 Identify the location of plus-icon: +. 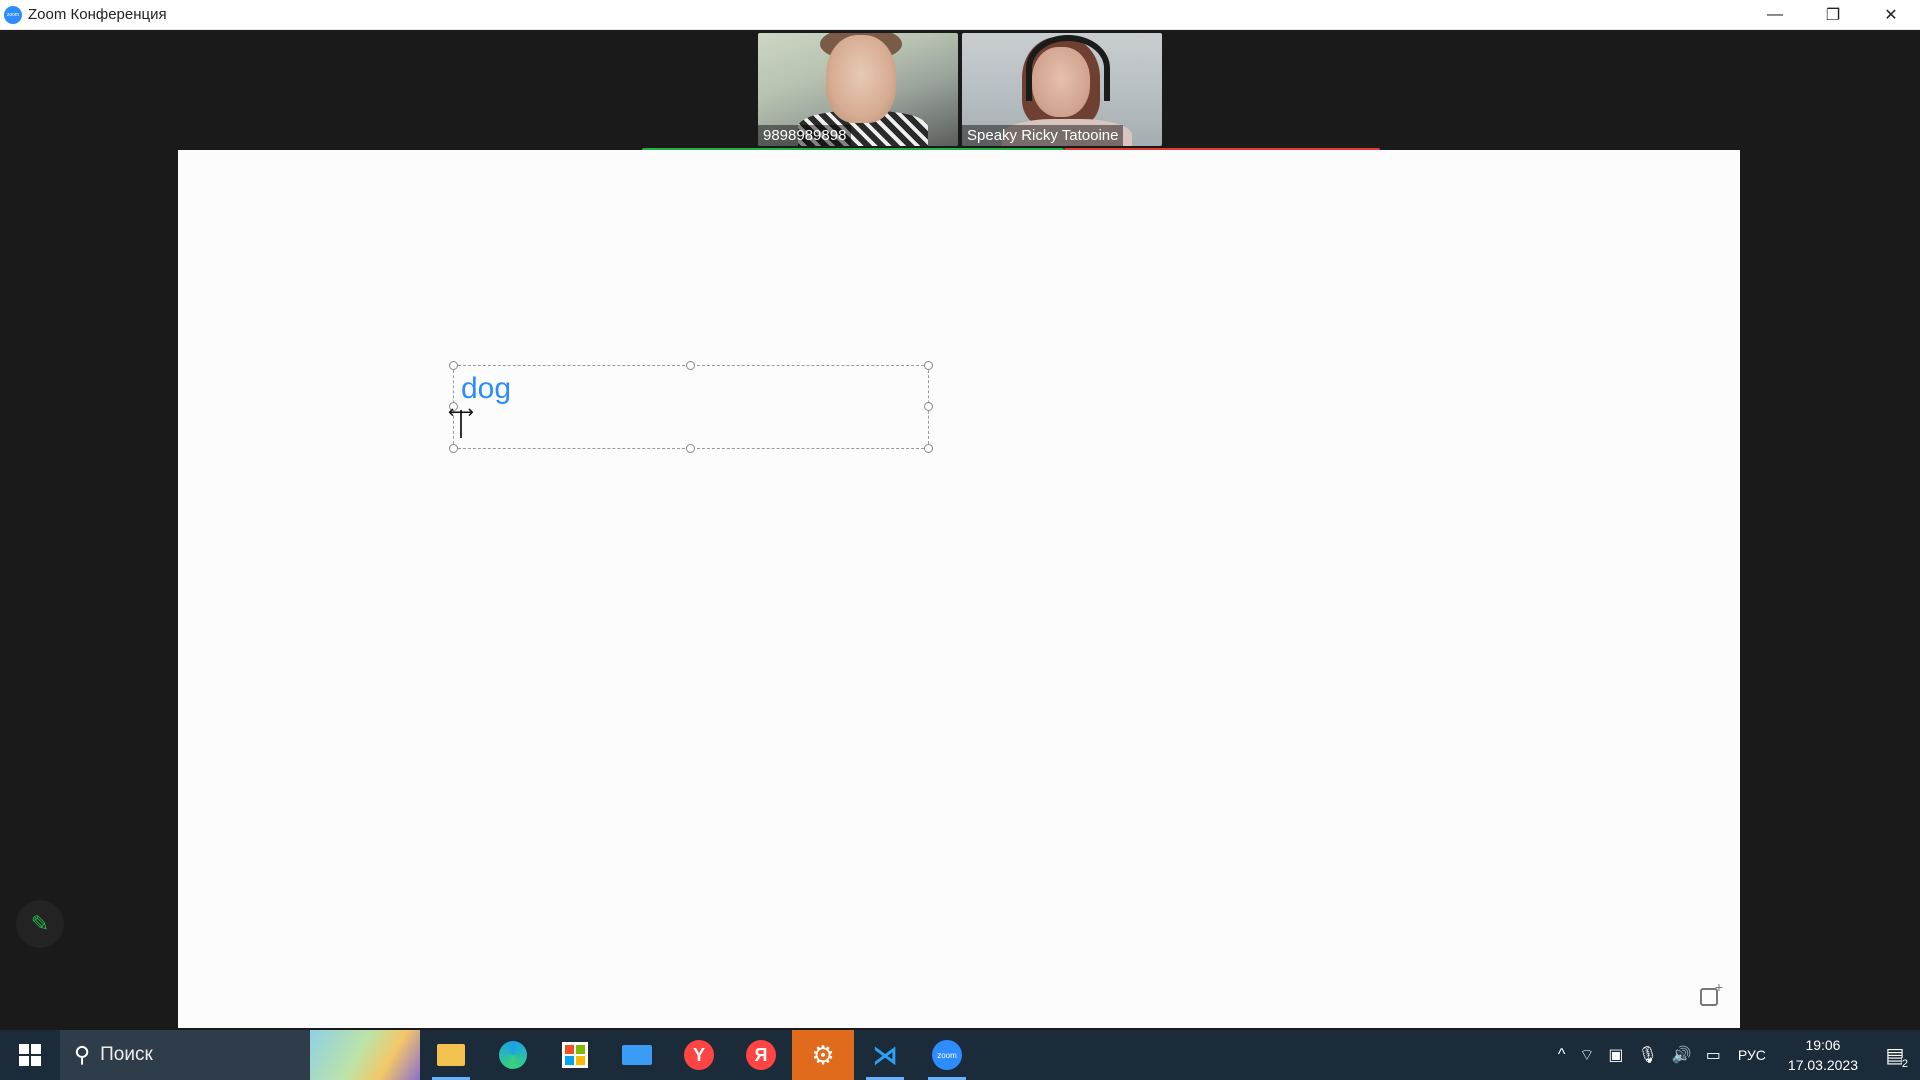
(1718, 987).